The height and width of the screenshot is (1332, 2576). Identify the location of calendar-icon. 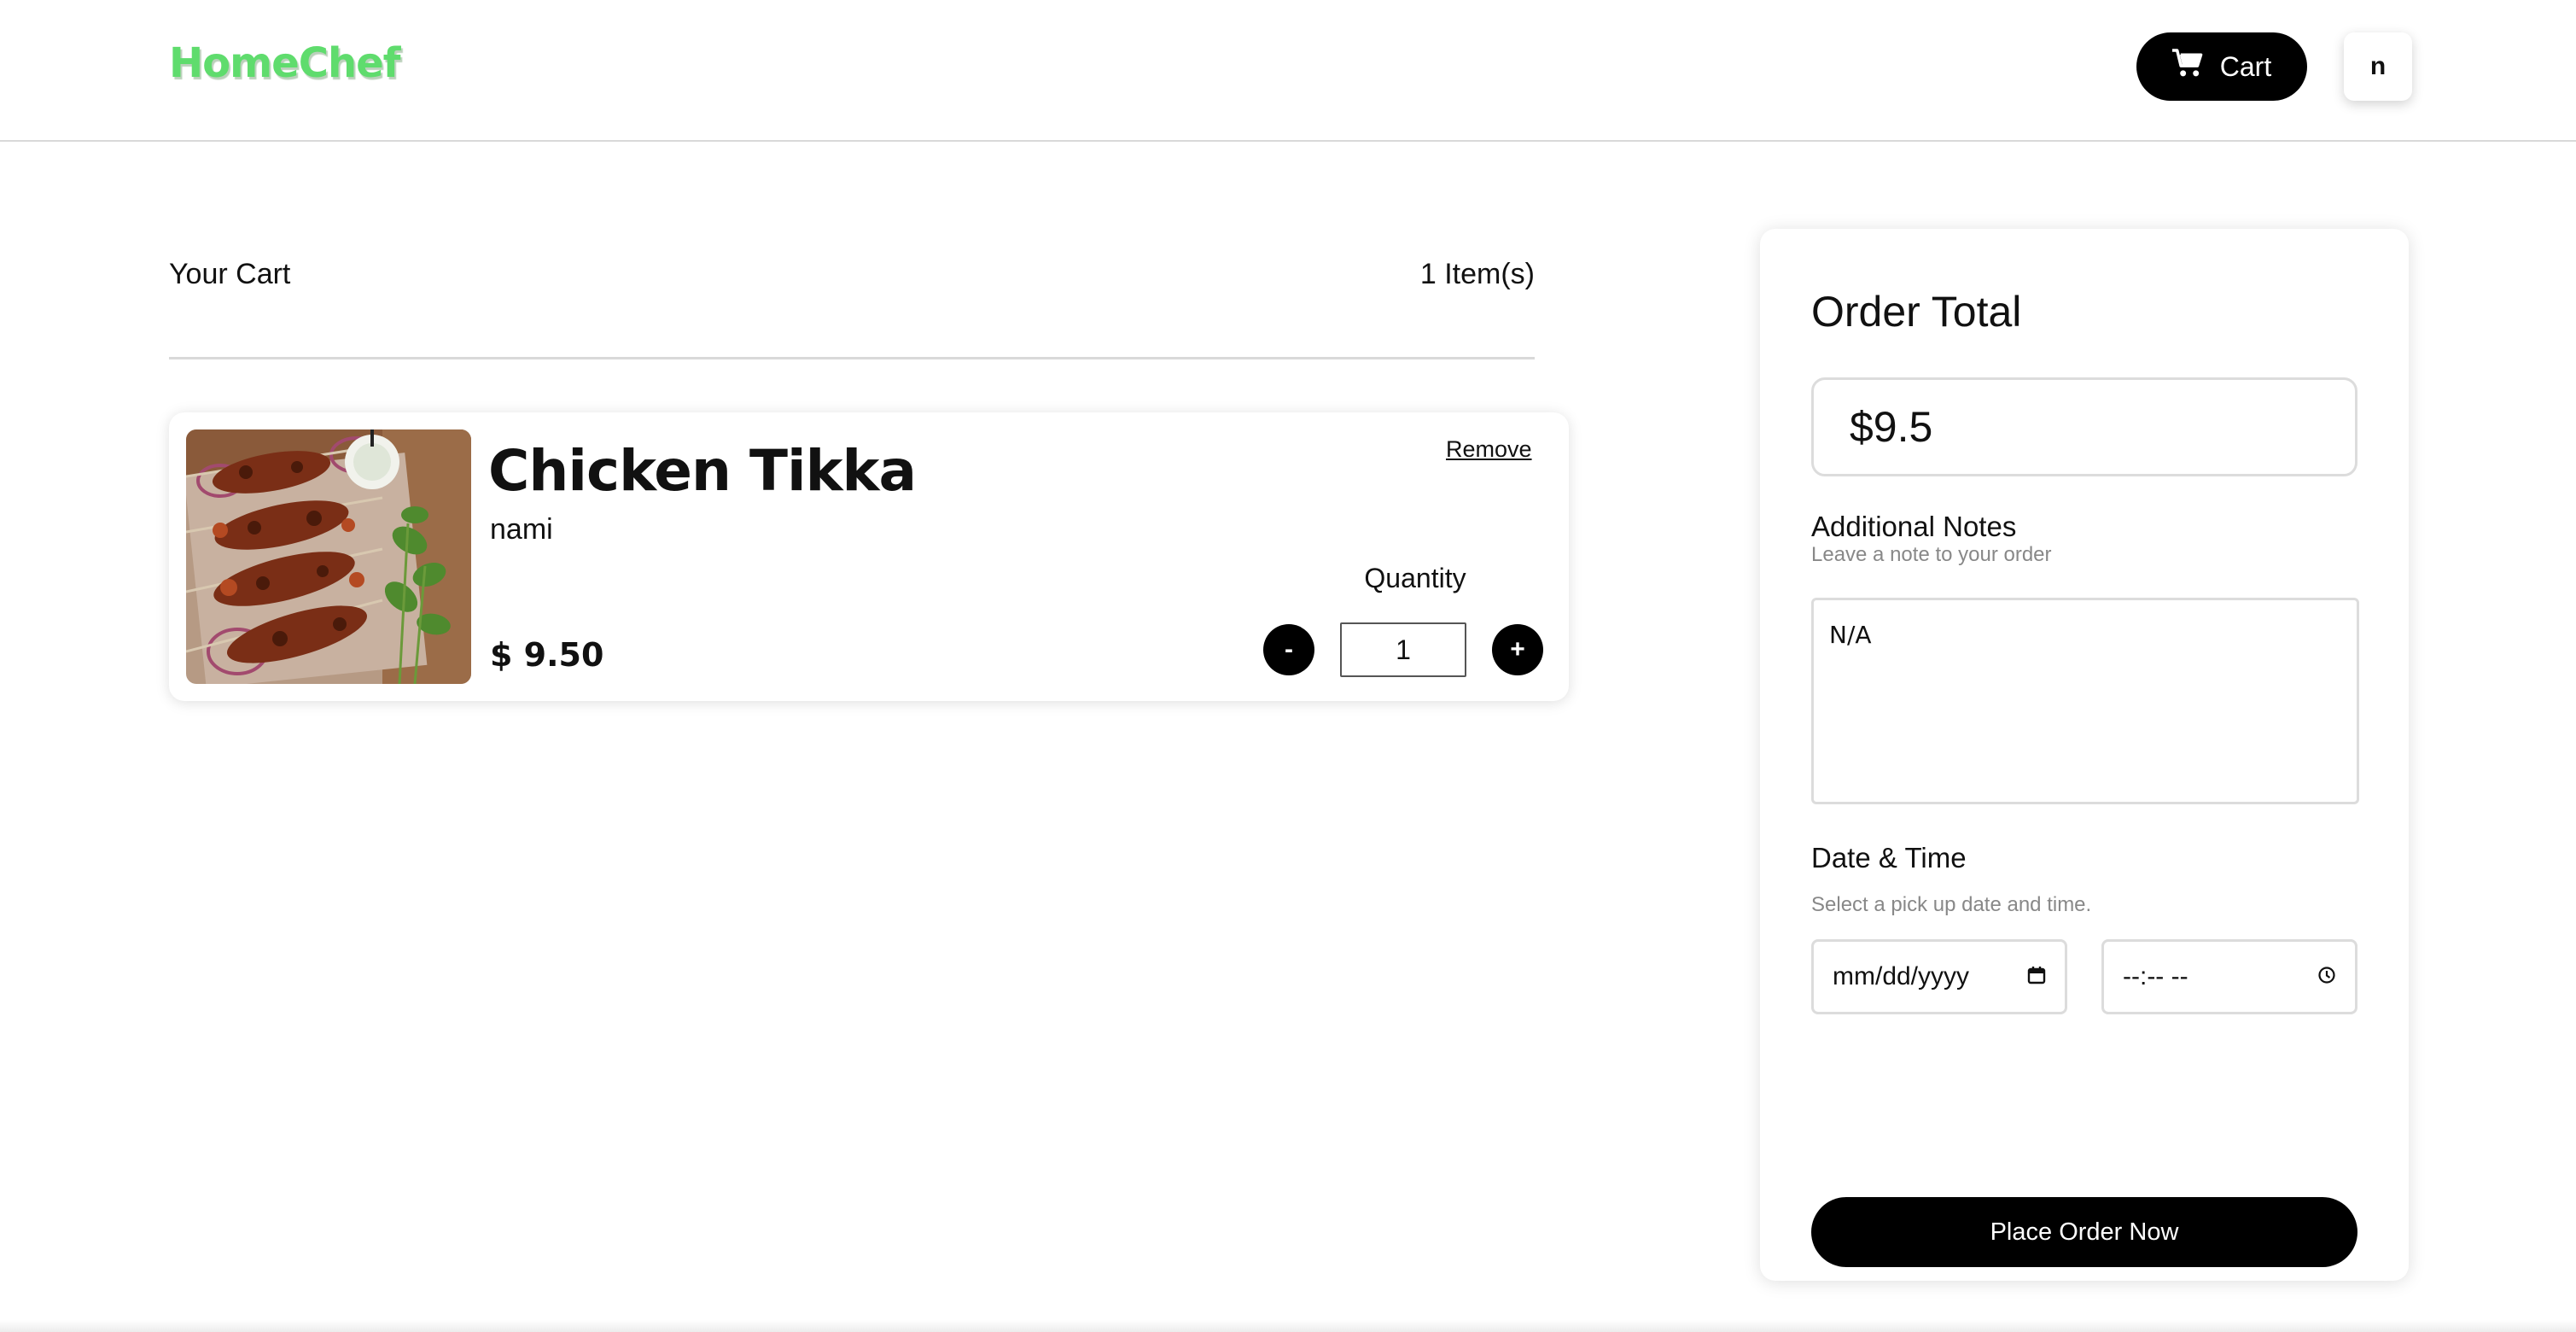
(2036, 976).